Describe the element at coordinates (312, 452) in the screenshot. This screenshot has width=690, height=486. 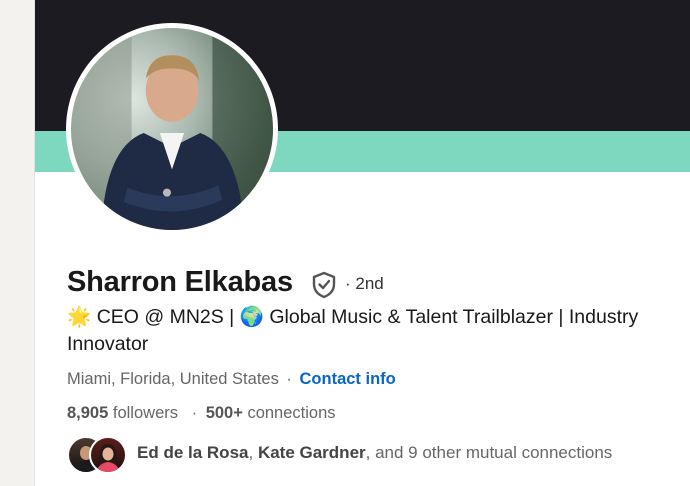
I see `mutual-name-2: Kate Gardner` at that location.